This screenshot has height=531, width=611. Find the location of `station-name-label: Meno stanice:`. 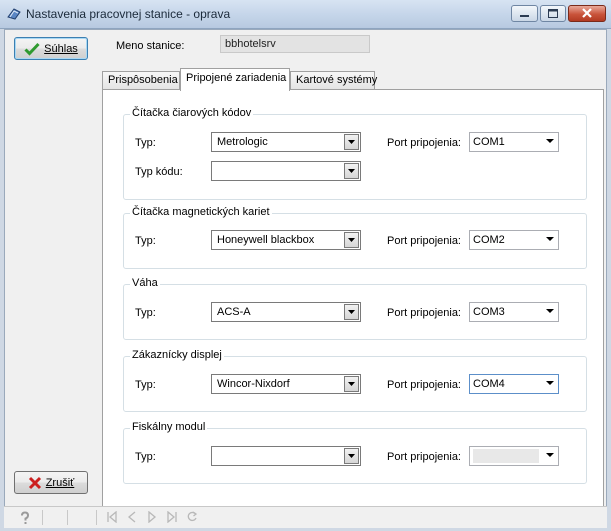

station-name-label: Meno stanice: is located at coordinates (150, 46).